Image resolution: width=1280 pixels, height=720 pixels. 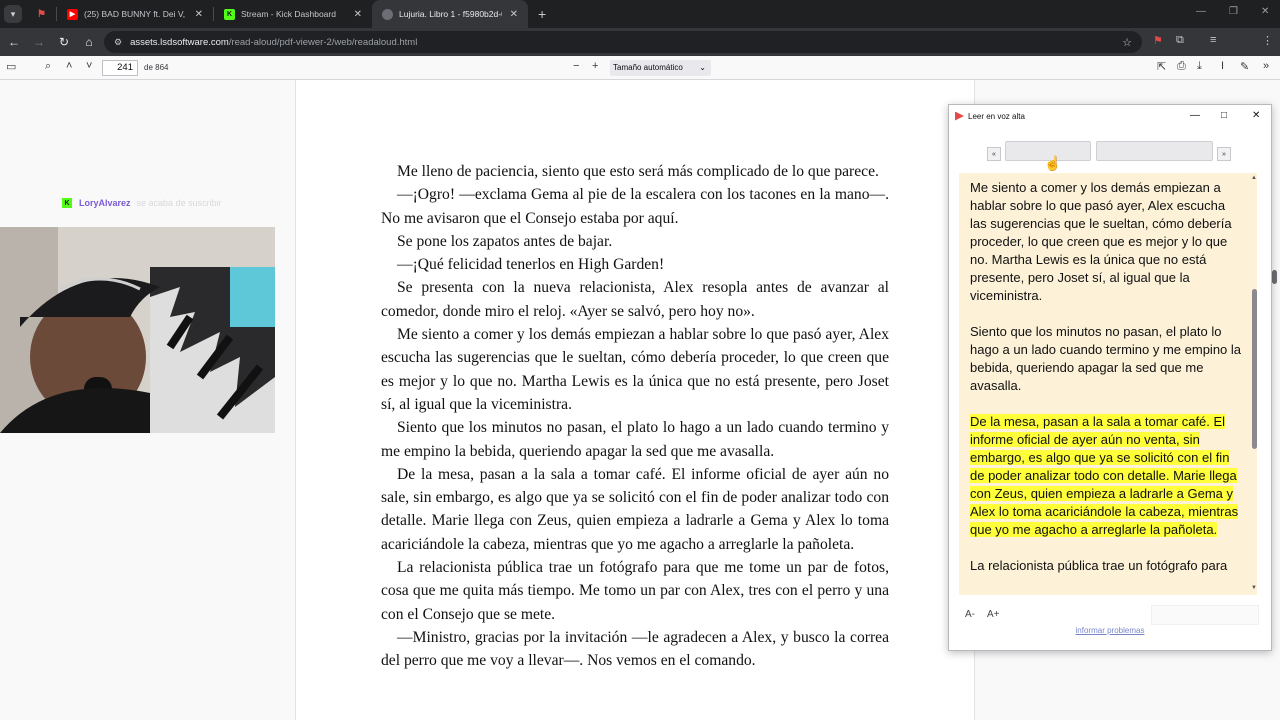 I want to click on more-tools-icon: », so click(x=1266, y=66).